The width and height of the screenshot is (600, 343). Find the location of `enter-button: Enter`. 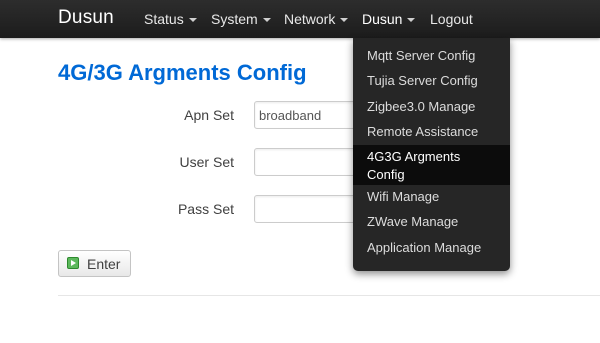

enter-button: Enter is located at coordinates (94, 263).